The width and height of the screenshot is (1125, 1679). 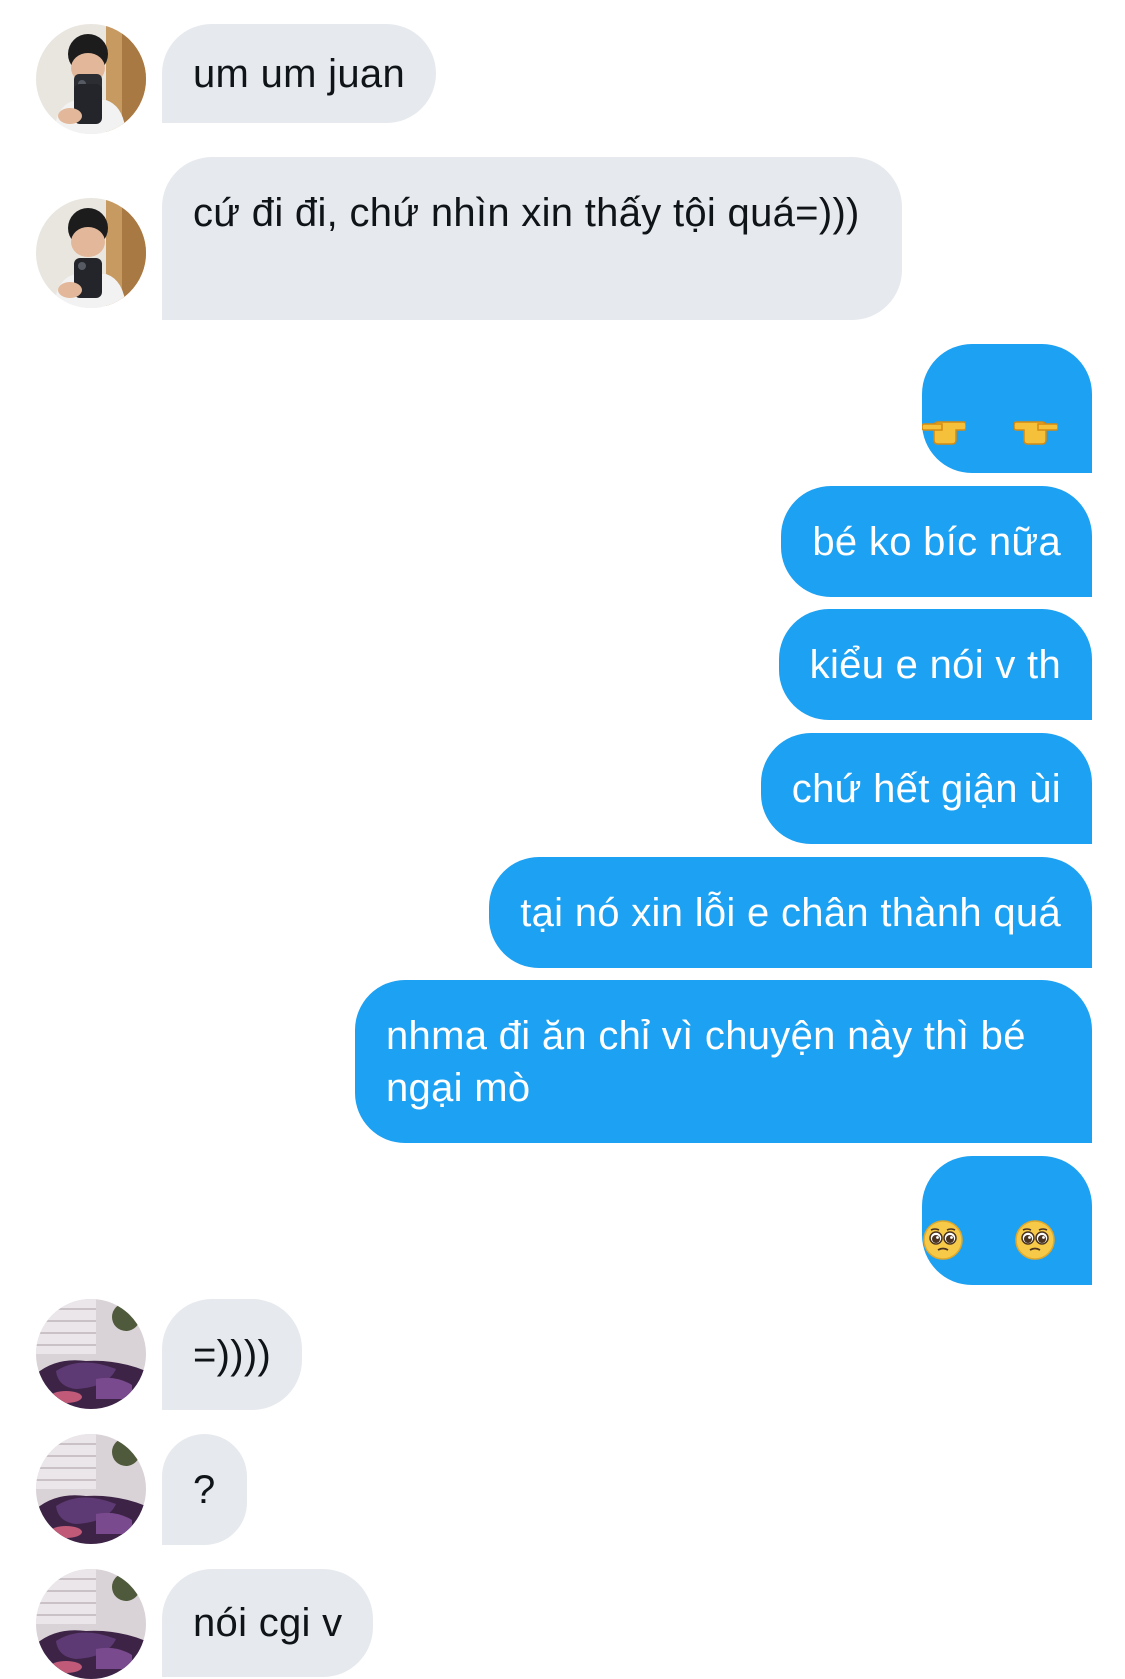 I want to click on incoming-message-bubble: cứ đi đi, chứ nhìn xin thấy tội quá=))), so click(x=532, y=238).